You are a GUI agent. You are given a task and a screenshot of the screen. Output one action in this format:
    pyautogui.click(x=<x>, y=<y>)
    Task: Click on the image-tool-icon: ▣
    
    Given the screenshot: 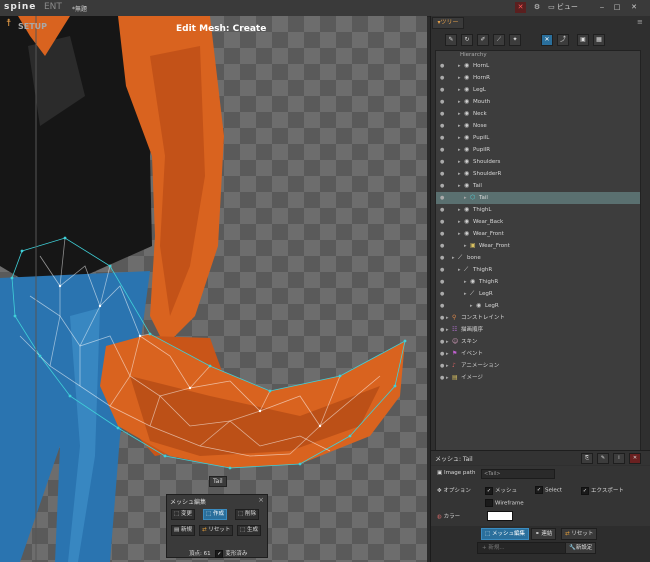 What is the action you would take?
    pyautogui.click(x=583, y=40)
    